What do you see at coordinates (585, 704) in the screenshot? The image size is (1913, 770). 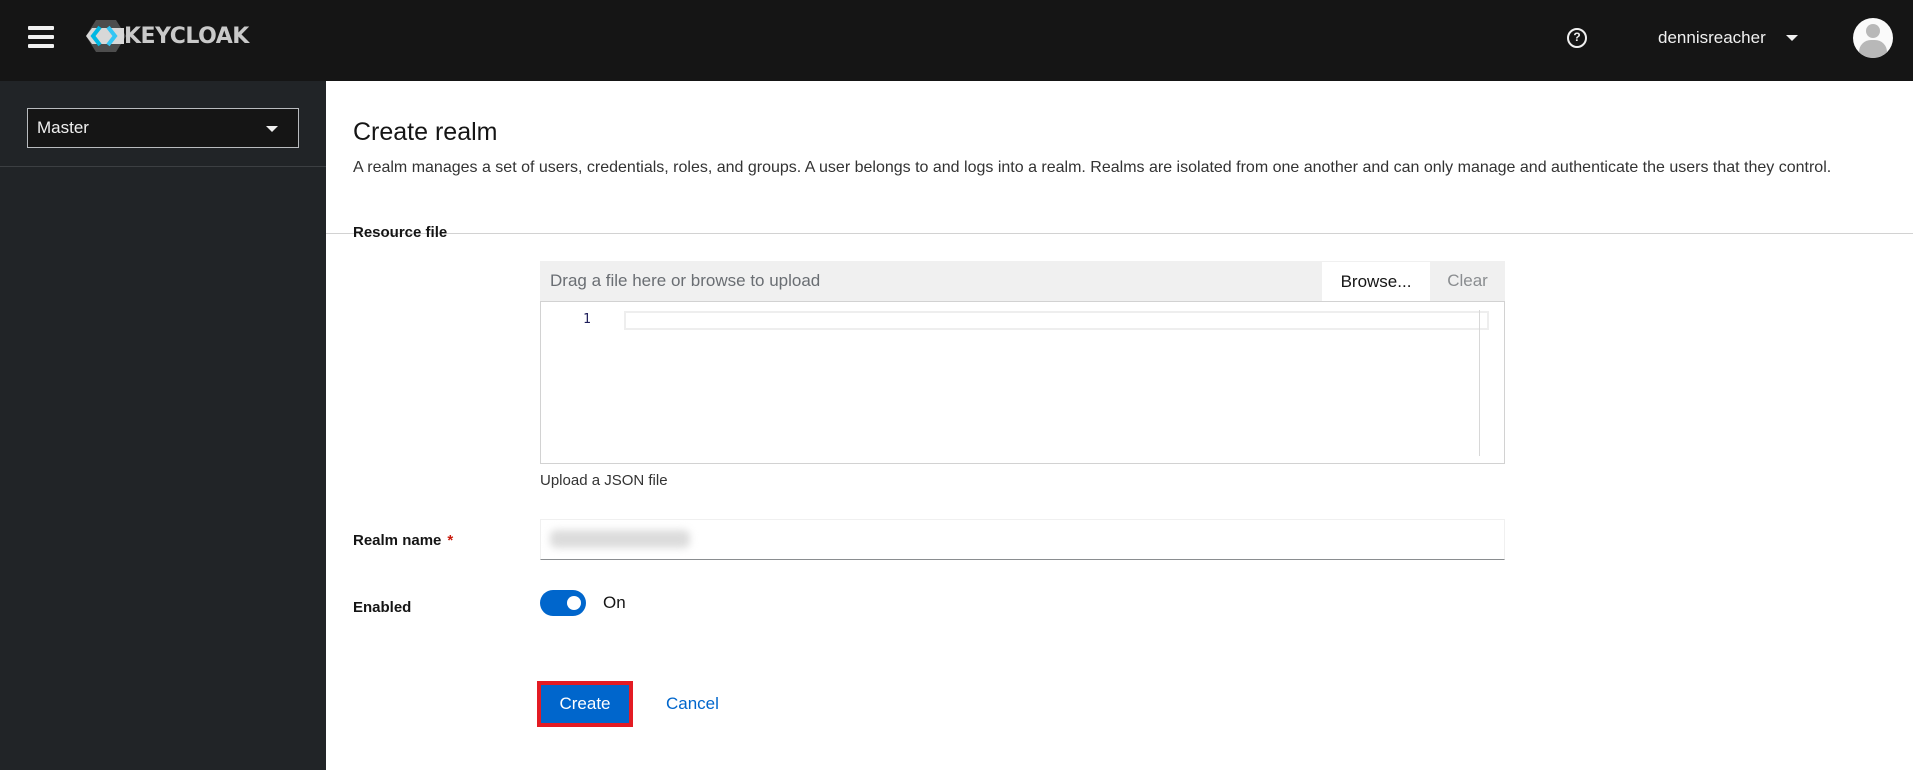 I see `create-button: Create` at bounding box center [585, 704].